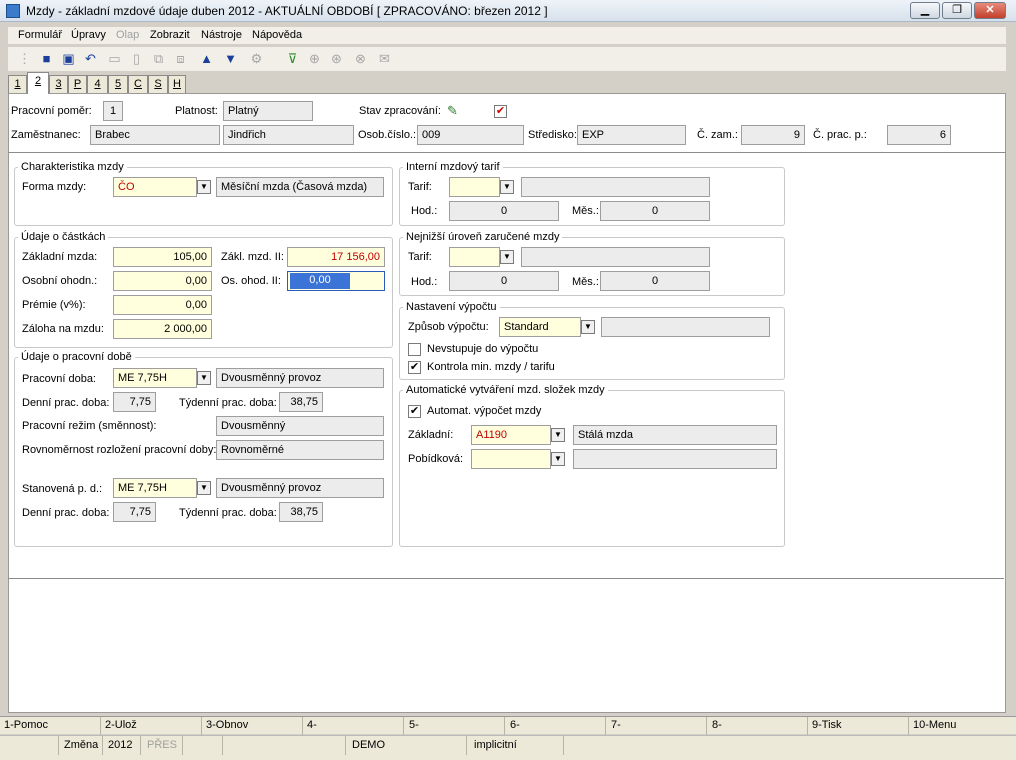 Image resolution: width=1016 pixels, height=760 pixels. Describe the element at coordinates (558, 435) in the screenshot. I see `automat-zakladni-dropdown-icon: ▼` at that location.